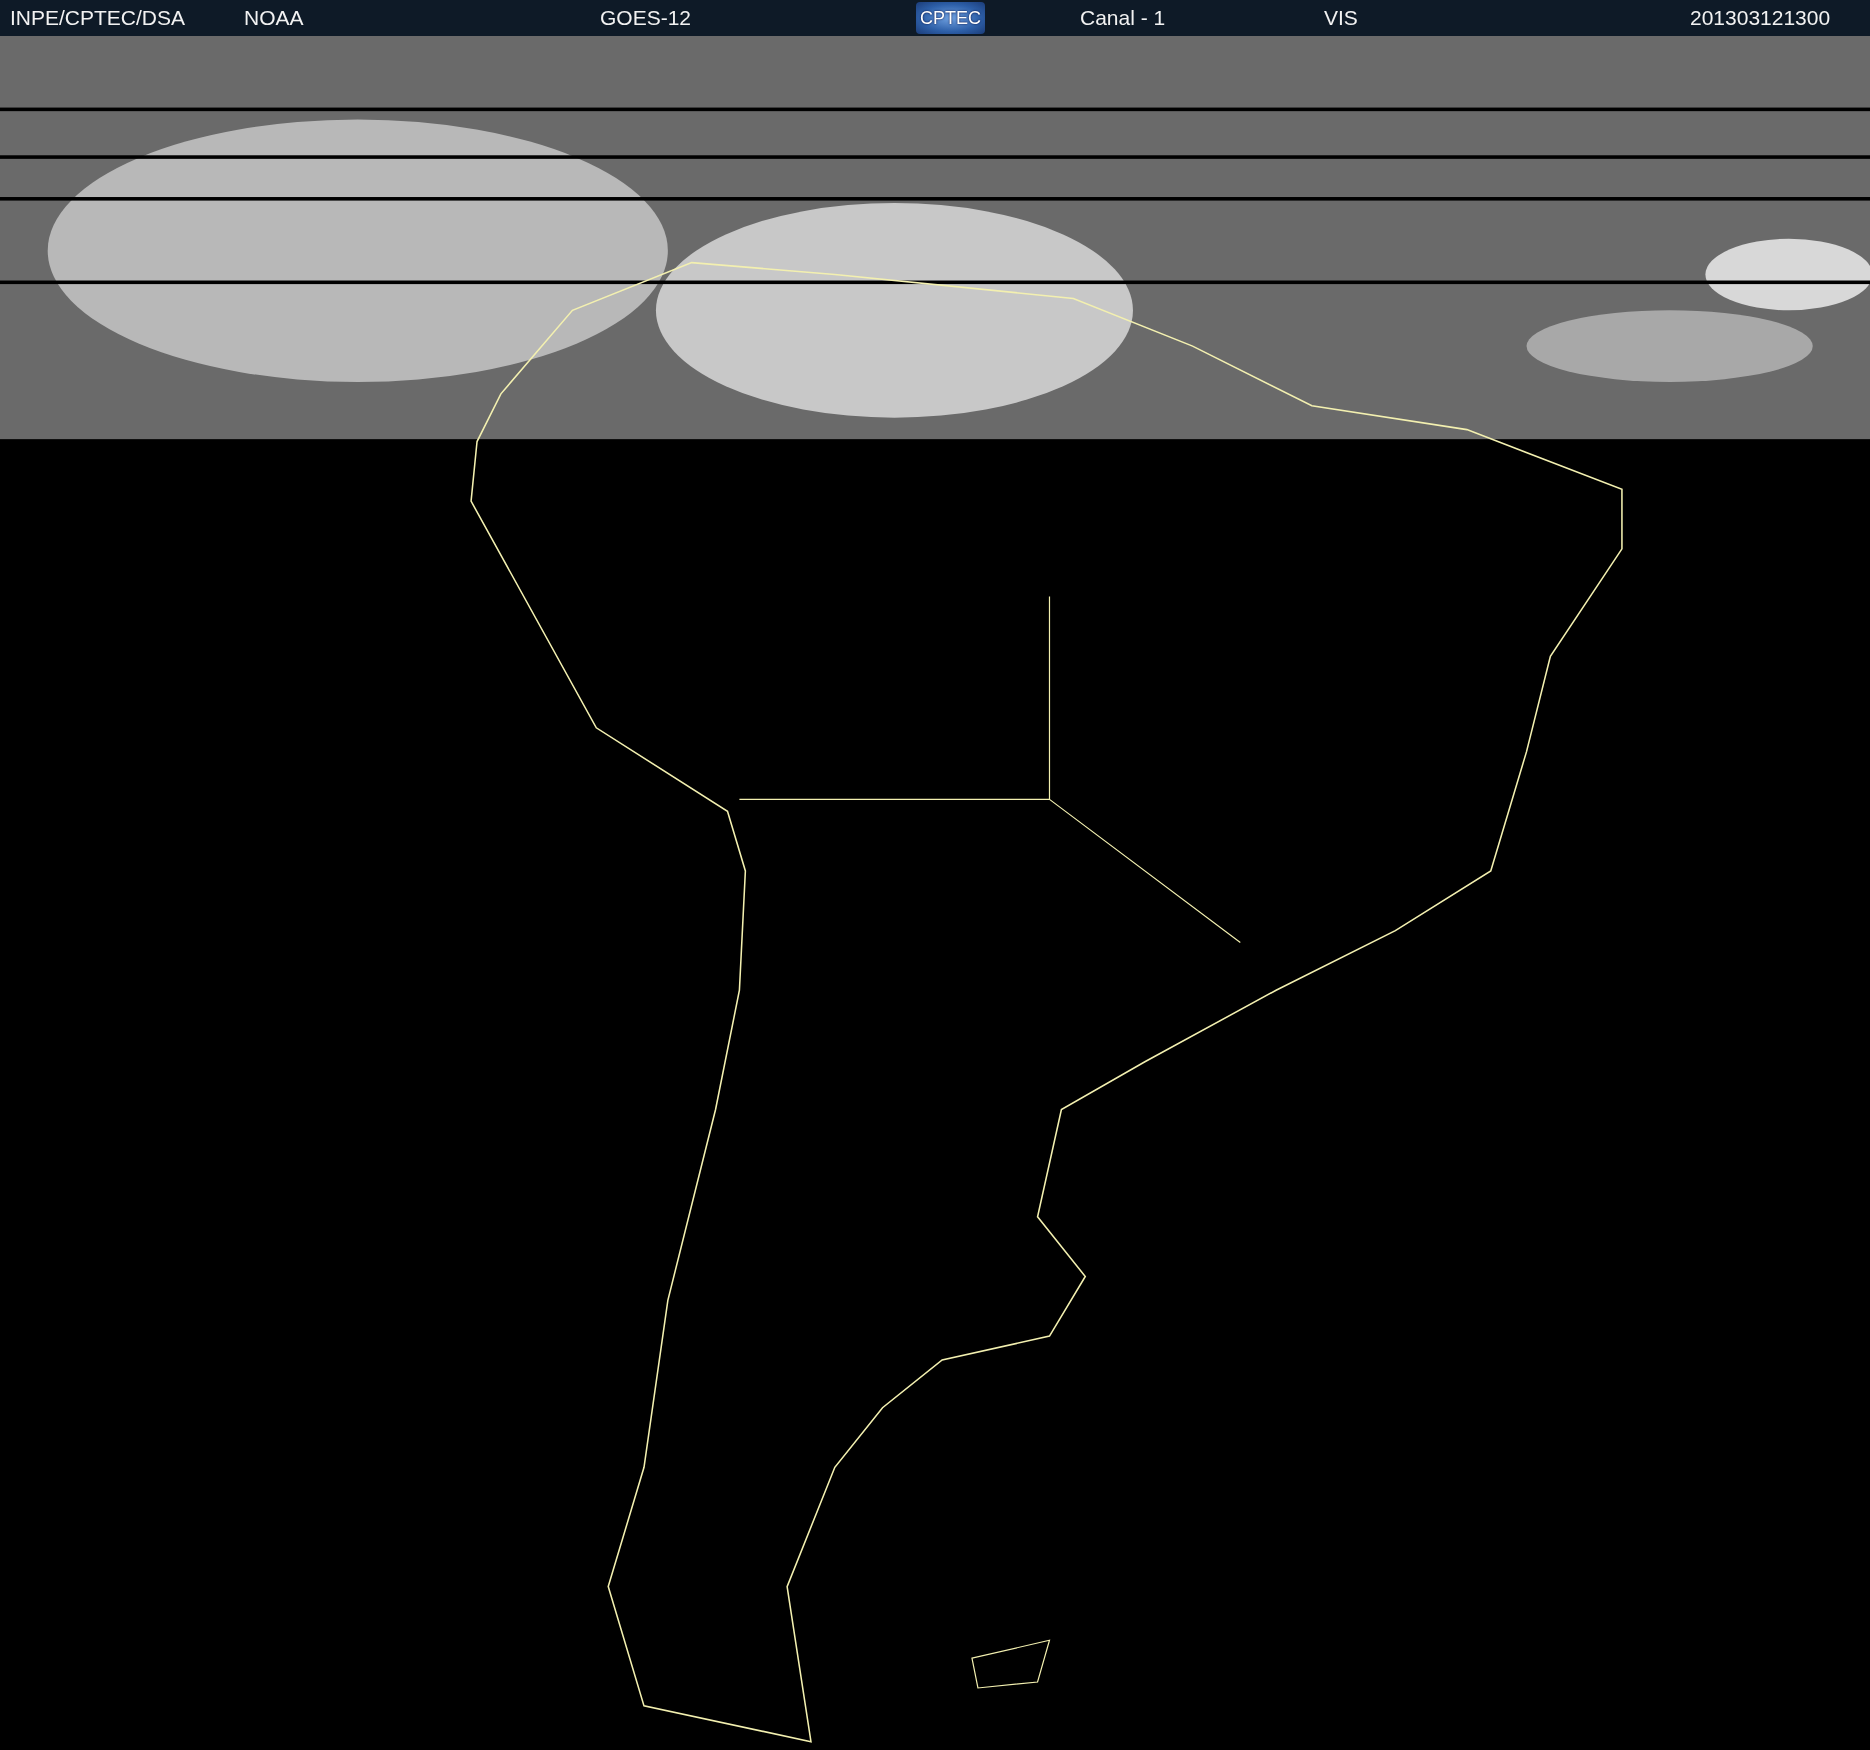  I want to click on header-label: NOAA, so click(274, 18).